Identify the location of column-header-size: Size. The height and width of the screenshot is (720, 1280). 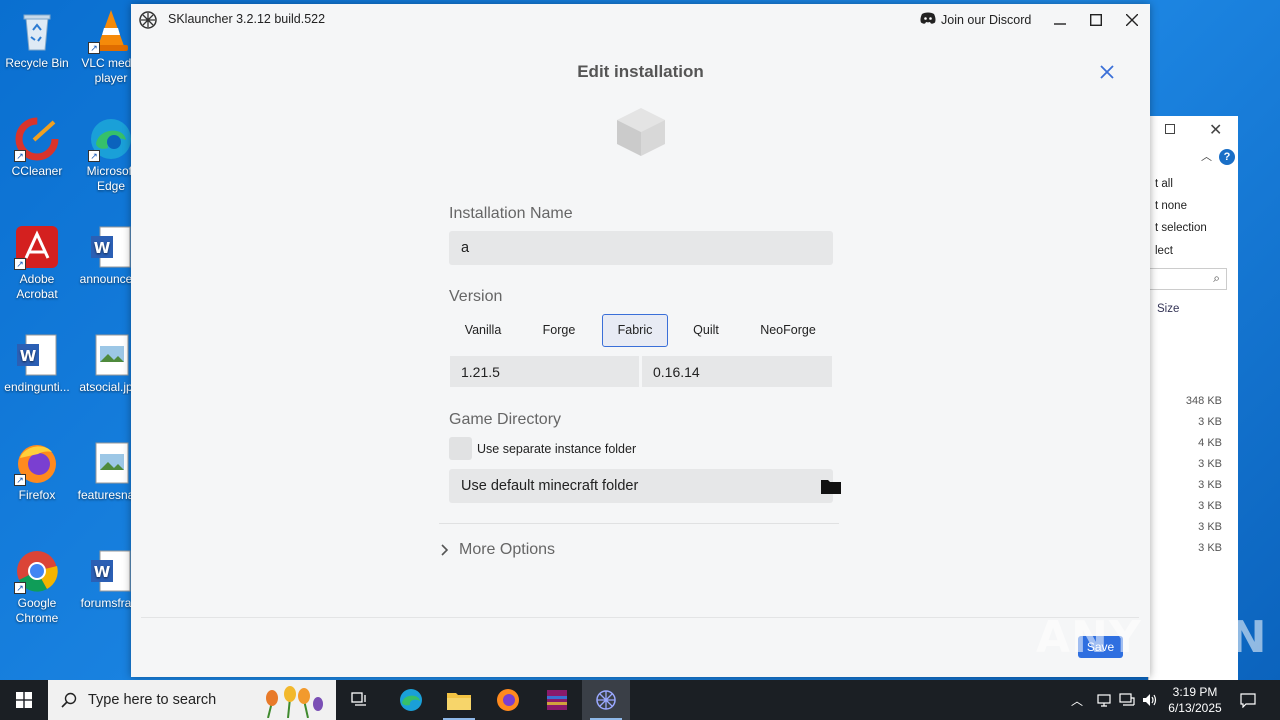
(1168, 309).